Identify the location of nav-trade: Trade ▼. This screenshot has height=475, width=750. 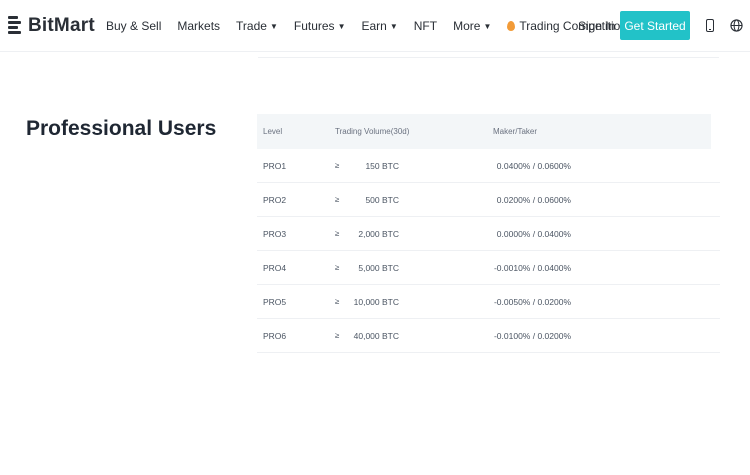
(257, 26).